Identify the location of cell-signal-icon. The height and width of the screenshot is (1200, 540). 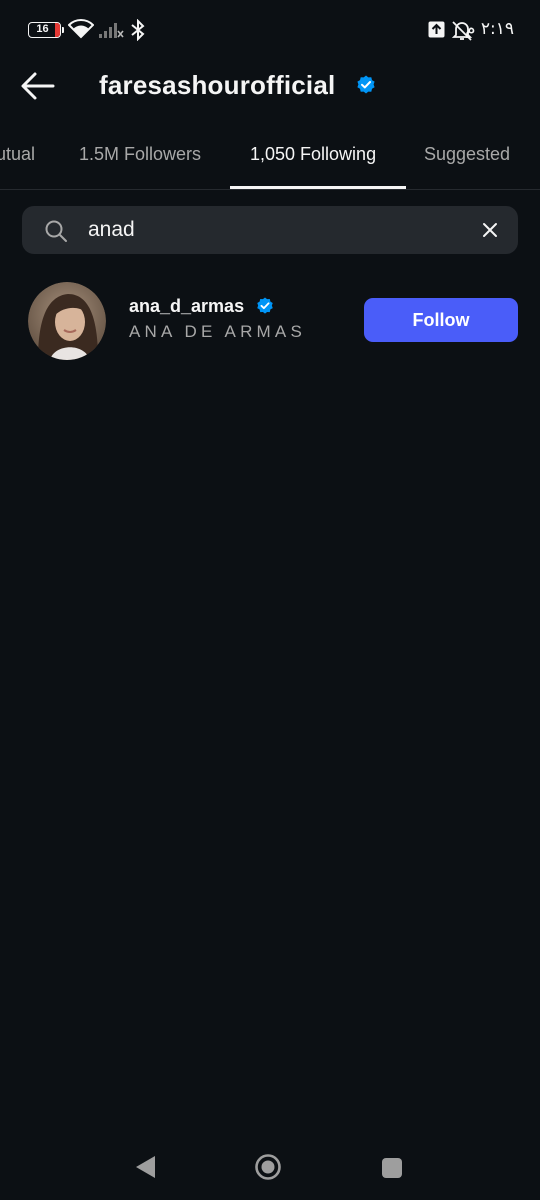
(111, 30).